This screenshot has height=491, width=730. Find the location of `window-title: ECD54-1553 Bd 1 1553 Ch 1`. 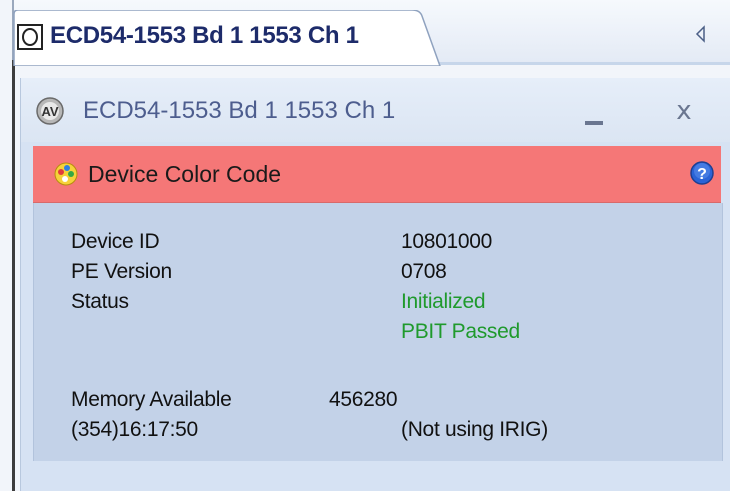

window-title: ECD54-1553 Bd 1 1553 Ch 1 is located at coordinates (239, 110).